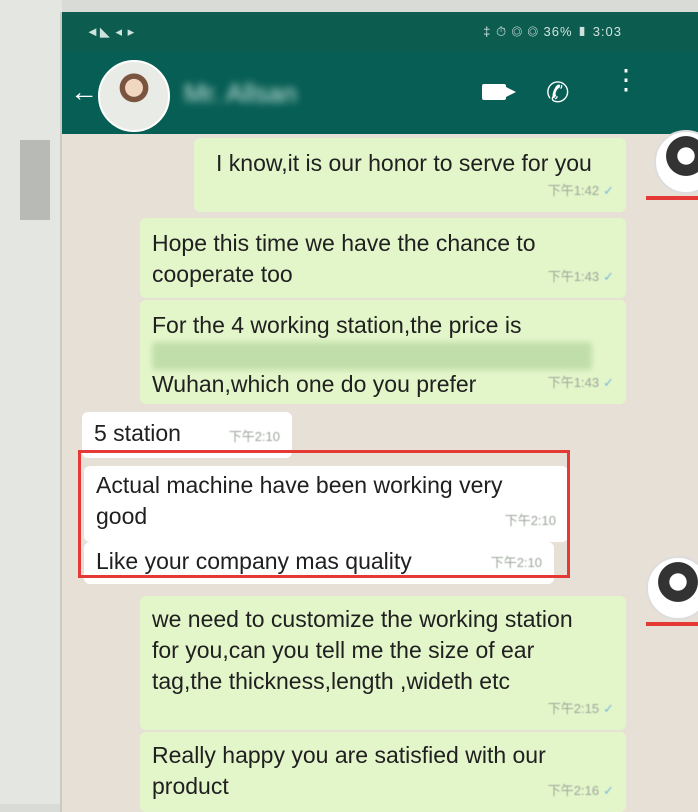  I want to click on message-text: Actual machine have been working very, so click(299, 485).